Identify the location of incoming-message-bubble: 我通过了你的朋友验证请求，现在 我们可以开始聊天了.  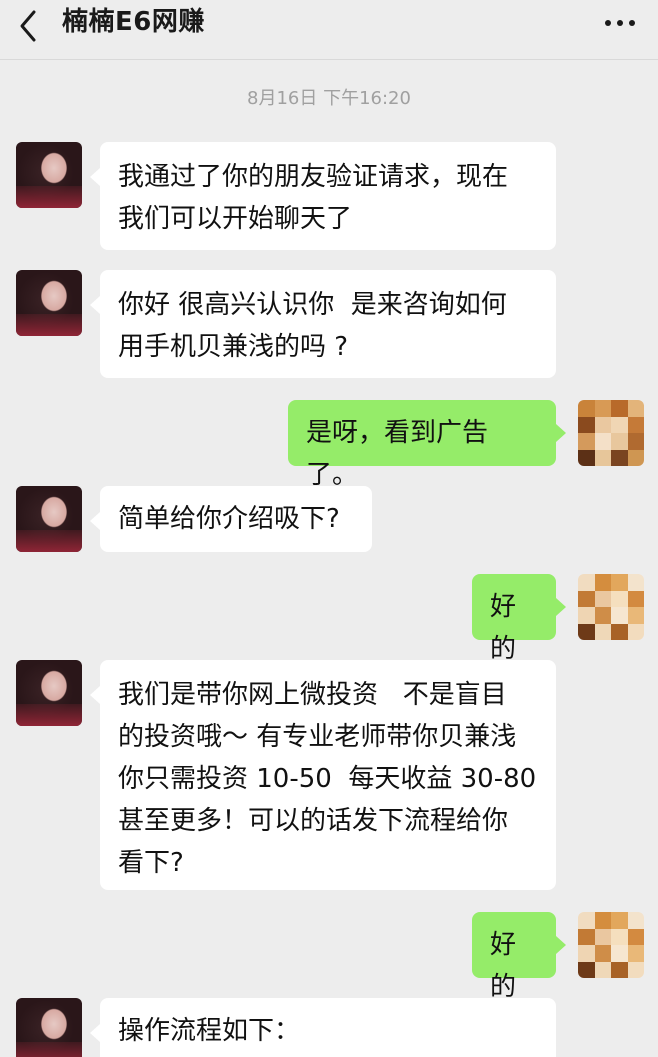
(323, 196).